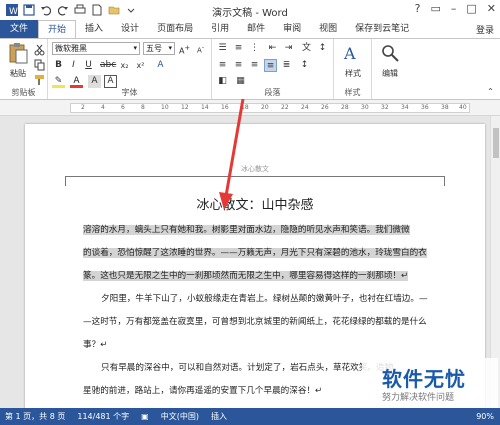 This screenshot has width=500, height=425. Describe the element at coordinates (124, 65) in the screenshot. I see `subscript-icon: x₂` at that location.